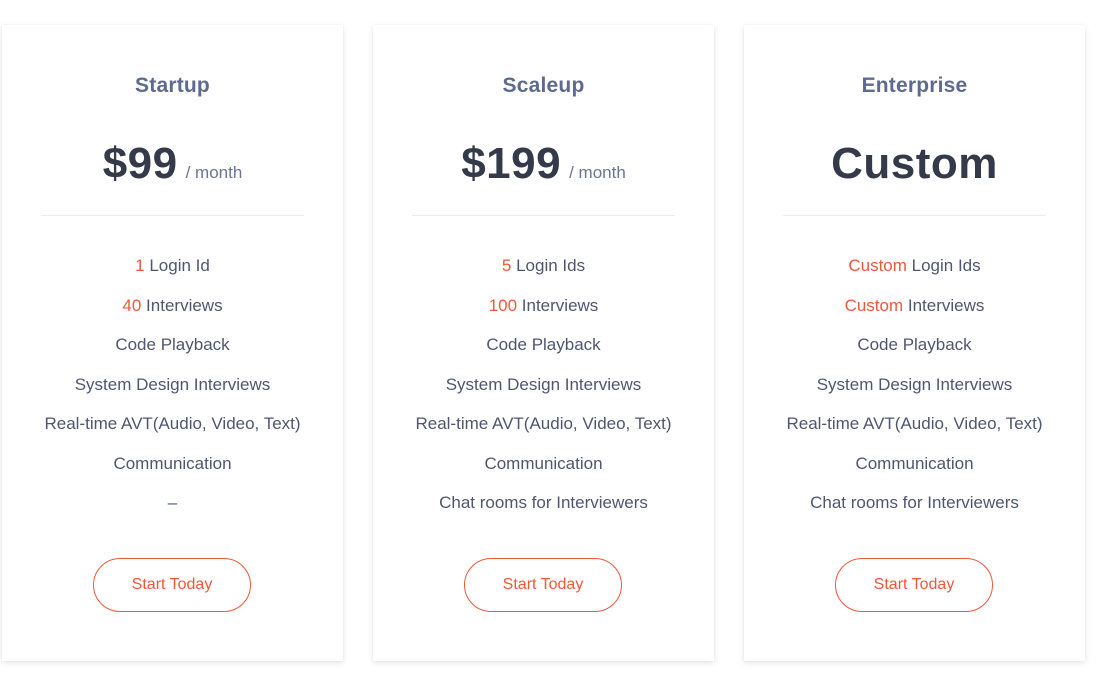  I want to click on feature-item: Custom Login Ids, so click(914, 273).